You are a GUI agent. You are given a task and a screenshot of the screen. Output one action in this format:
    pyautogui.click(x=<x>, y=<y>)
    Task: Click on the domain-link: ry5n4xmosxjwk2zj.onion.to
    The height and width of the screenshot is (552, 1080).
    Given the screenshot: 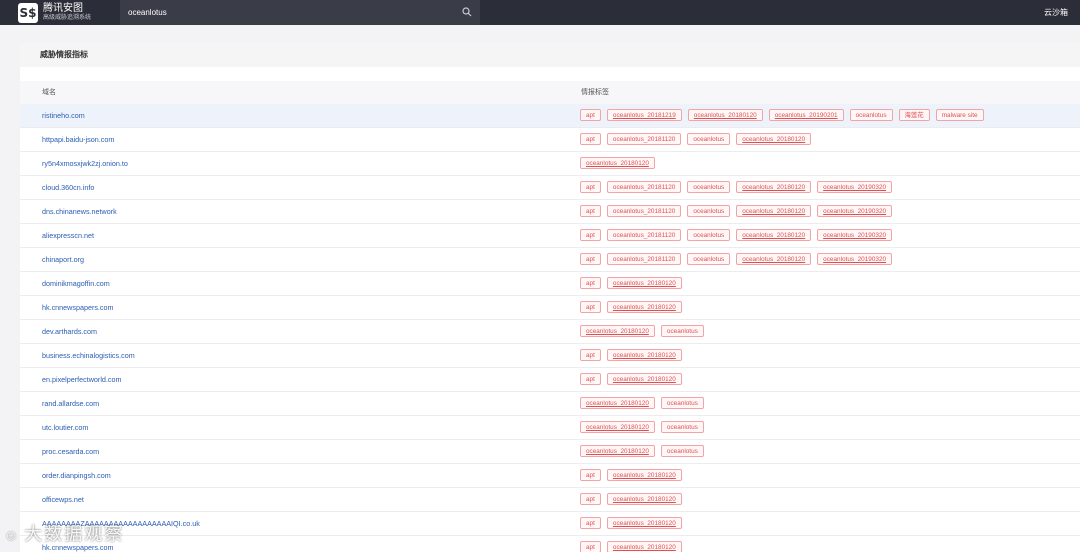 What is the action you would take?
    pyautogui.click(x=85, y=163)
    